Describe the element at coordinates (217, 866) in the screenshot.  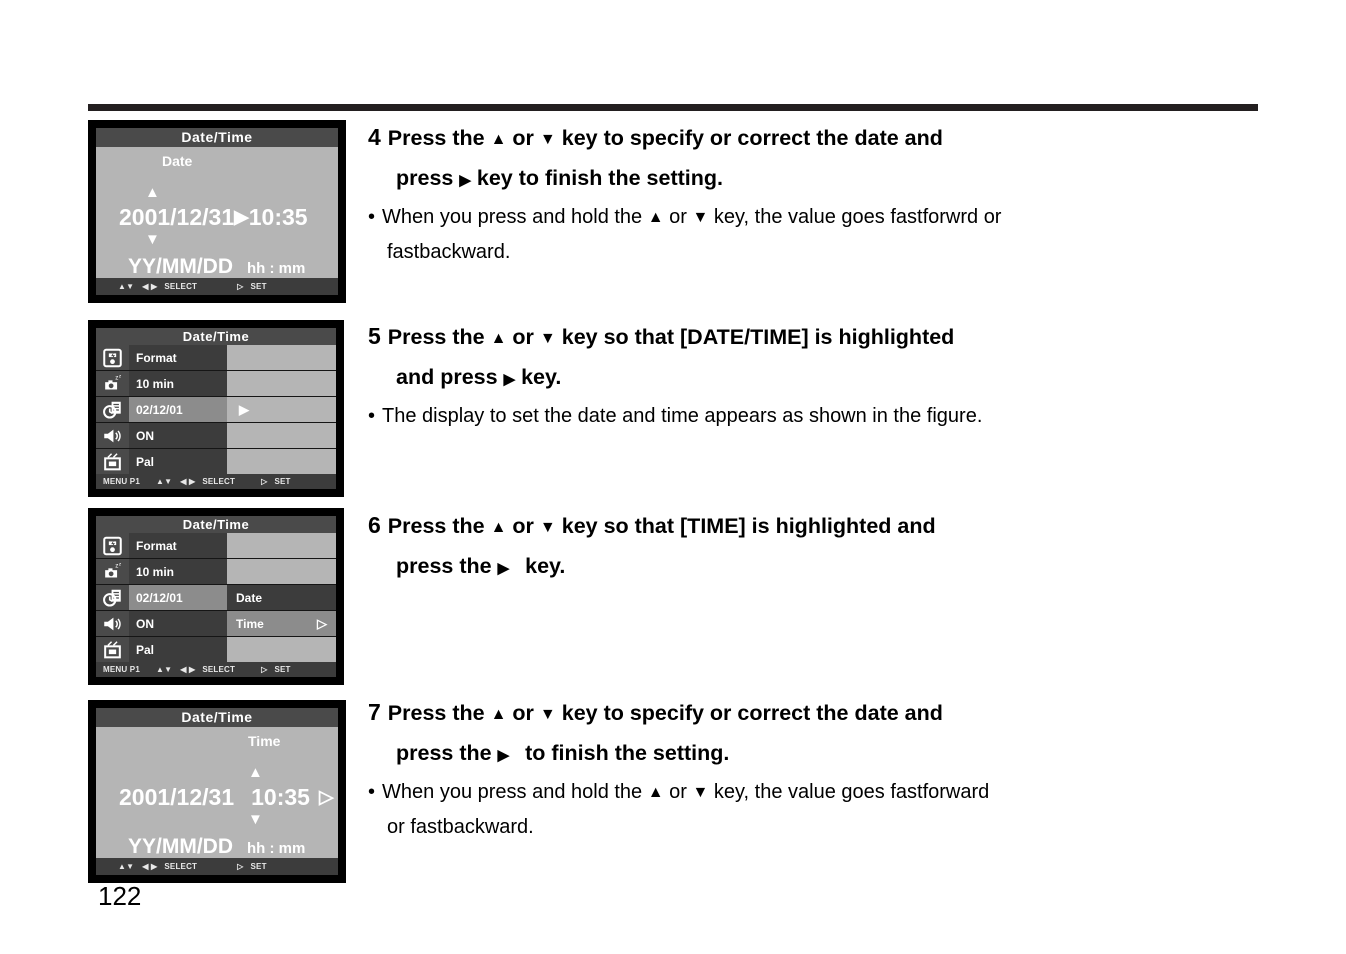
I see `lcd-footer: ▲▼ ◀ ▶ SELECT ▷ SET` at that location.